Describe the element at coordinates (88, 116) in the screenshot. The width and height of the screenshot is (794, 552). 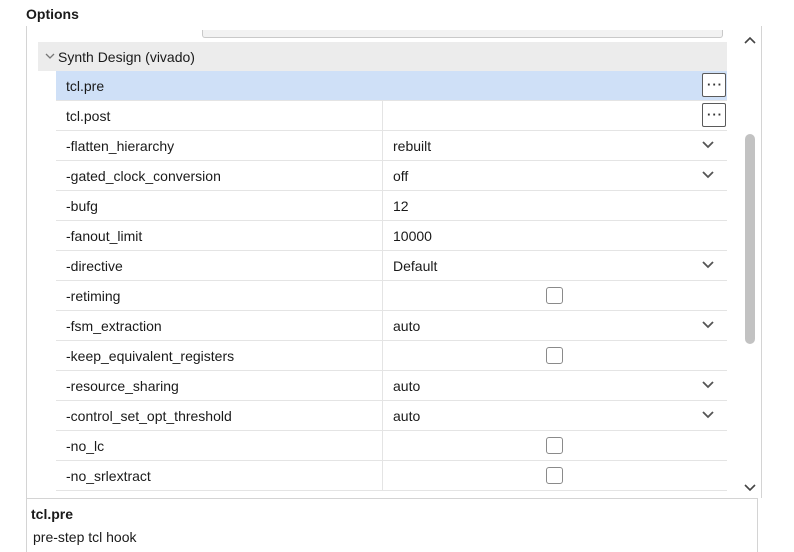
I see `option-name: tcl.post` at that location.